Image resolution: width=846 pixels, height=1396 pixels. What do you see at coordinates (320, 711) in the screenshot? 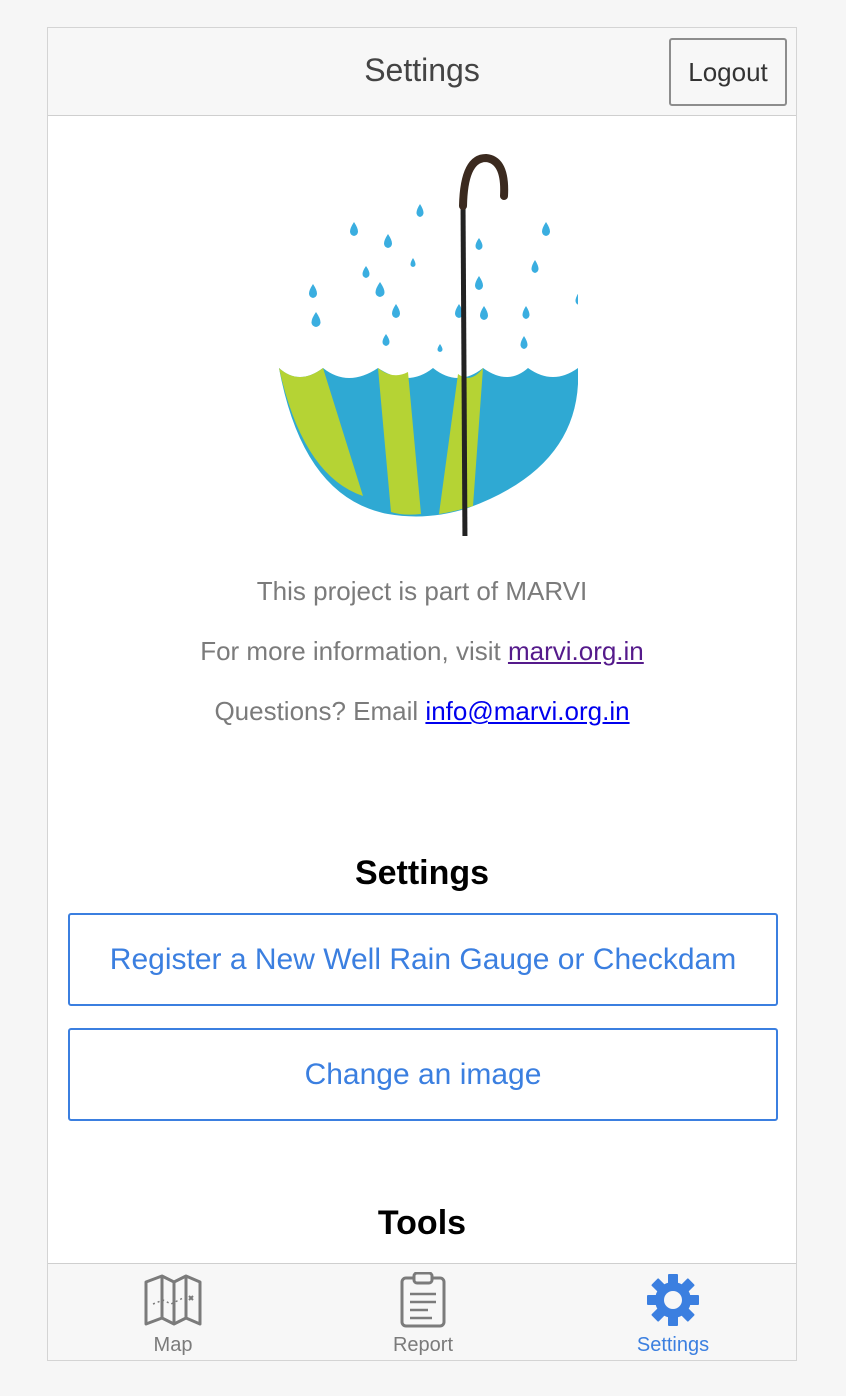
I see `questions-prefix: Questions? Email` at bounding box center [320, 711].